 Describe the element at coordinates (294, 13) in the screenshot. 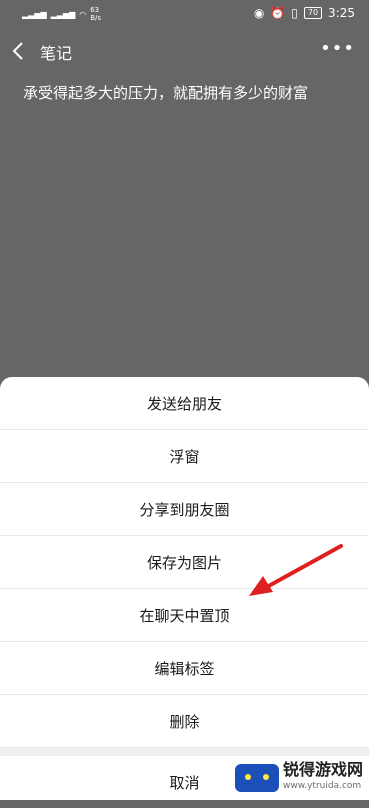

I see `vibrate-icon: ▯` at that location.